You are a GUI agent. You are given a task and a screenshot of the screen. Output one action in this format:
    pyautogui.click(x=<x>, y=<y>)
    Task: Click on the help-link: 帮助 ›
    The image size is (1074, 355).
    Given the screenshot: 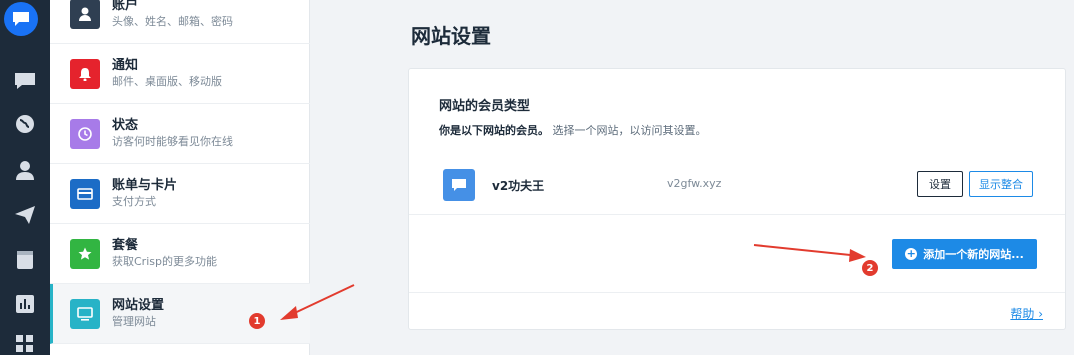 What is the action you would take?
    pyautogui.click(x=1026, y=313)
    